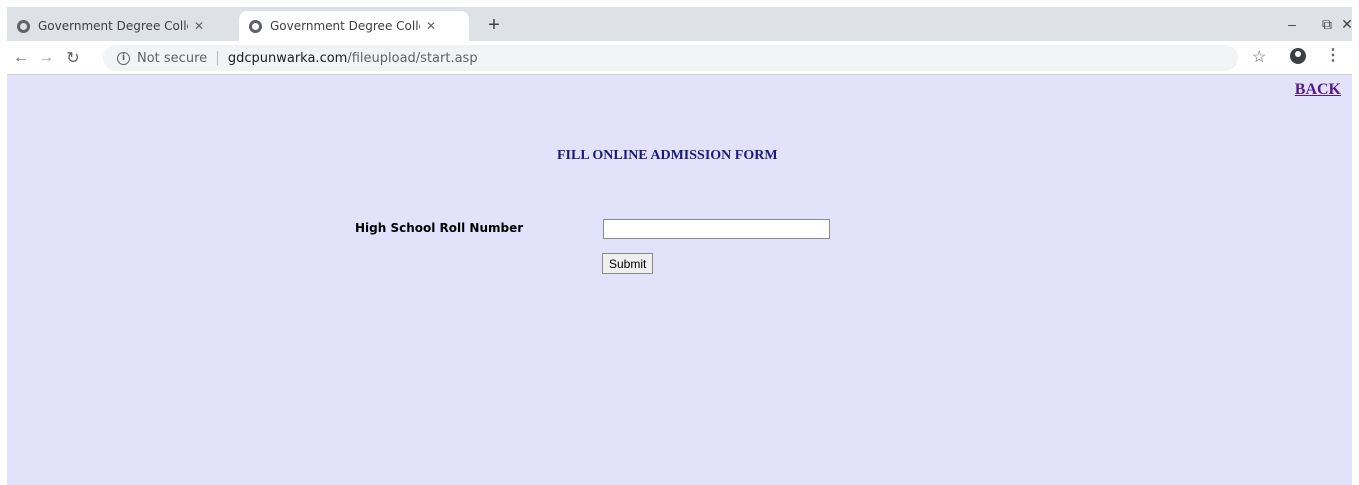 The height and width of the screenshot is (485, 1359). I want to click on reload-icon: ↻, so click(73, 58).